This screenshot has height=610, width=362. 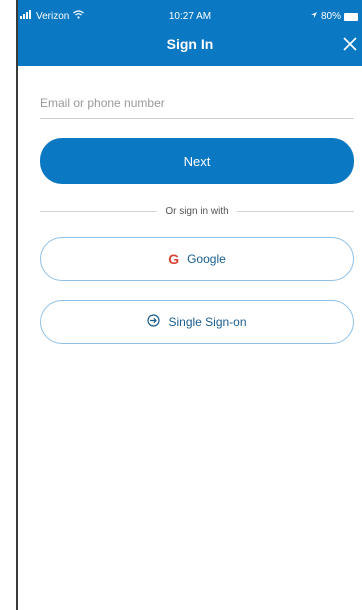 What do you see at coordinates (190, 17) in the screenshot?
I see `status-bar: Verizon 10:27 AM 80%` at bounding box center [190, 17].